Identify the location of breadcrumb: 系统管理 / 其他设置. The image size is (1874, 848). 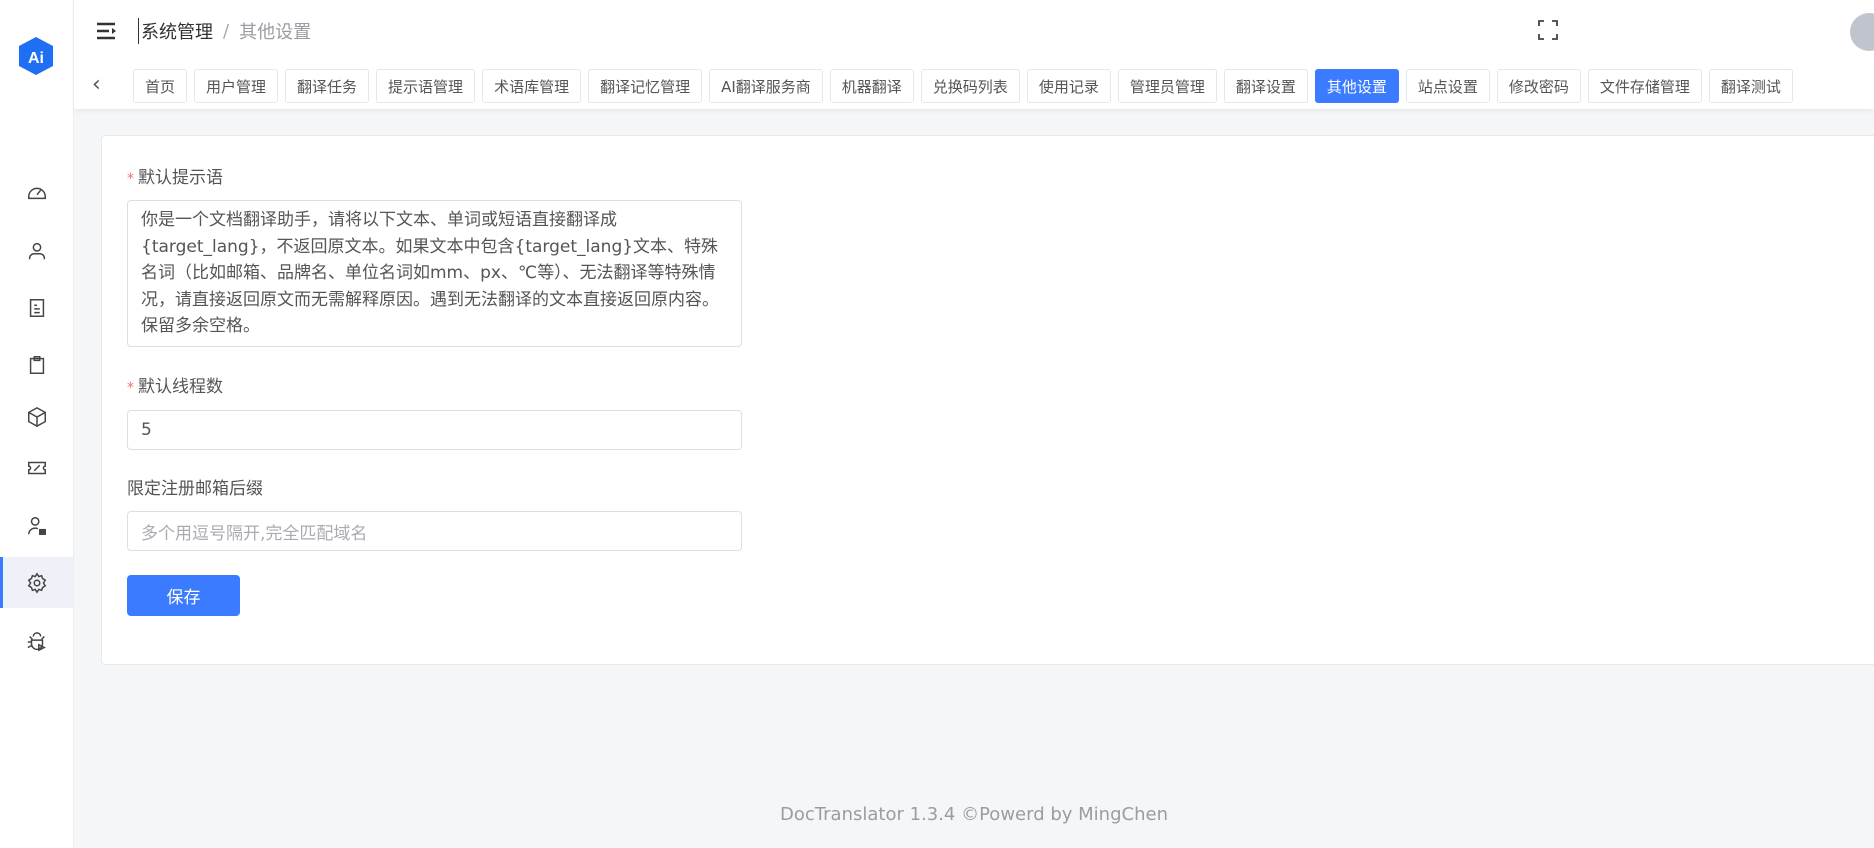
(224, 31).